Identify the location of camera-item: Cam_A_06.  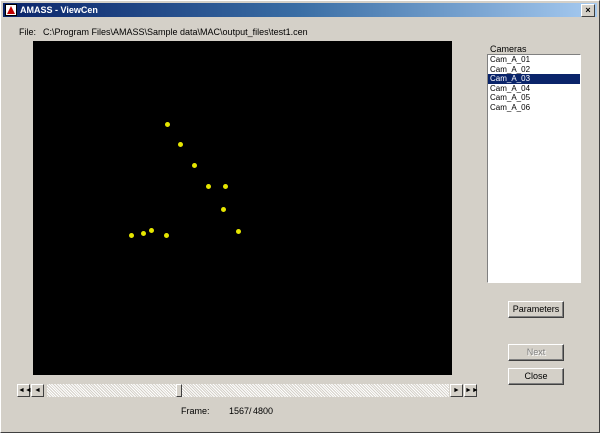
(534, 108).